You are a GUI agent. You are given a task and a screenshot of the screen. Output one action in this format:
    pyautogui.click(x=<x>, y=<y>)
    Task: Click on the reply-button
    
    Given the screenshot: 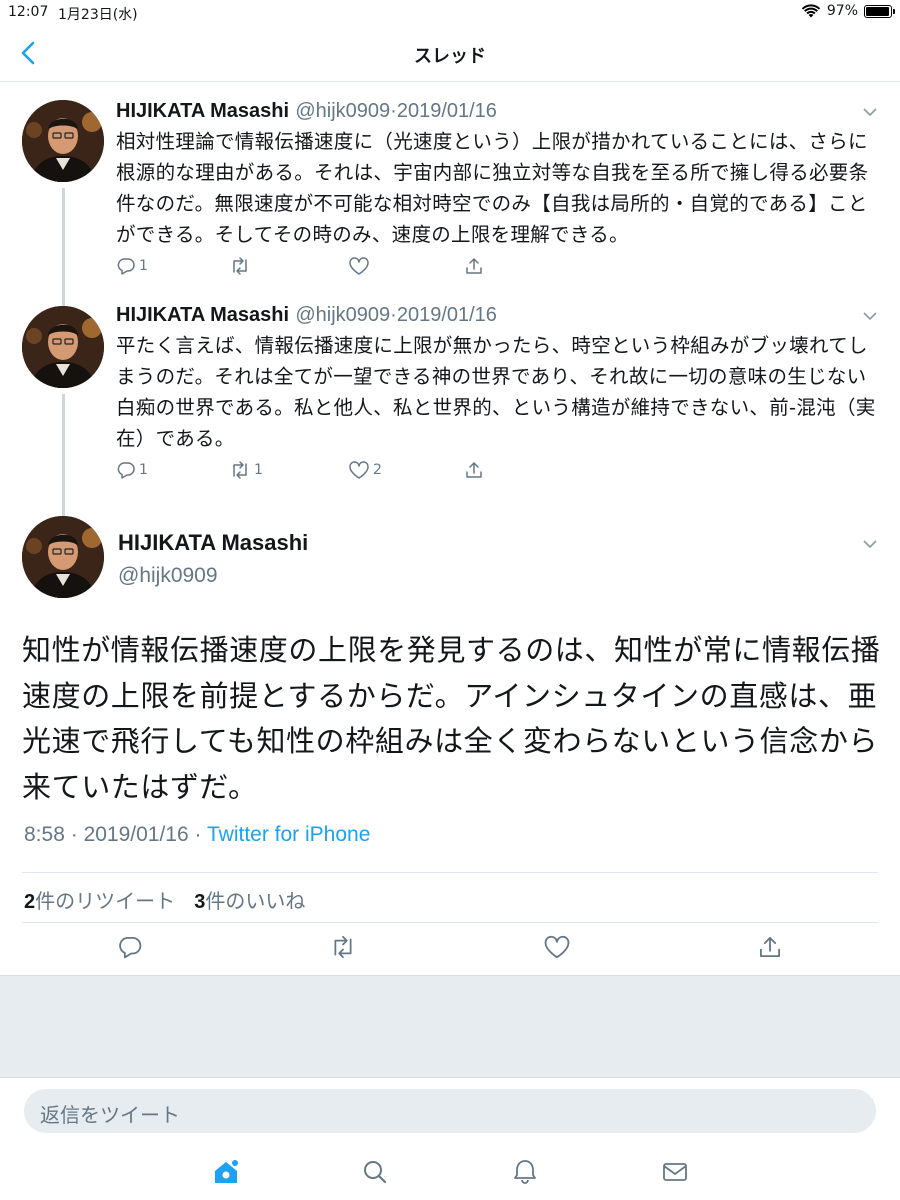 What is the action you would take?
    pyautogui.click(x=130, y=947)
    